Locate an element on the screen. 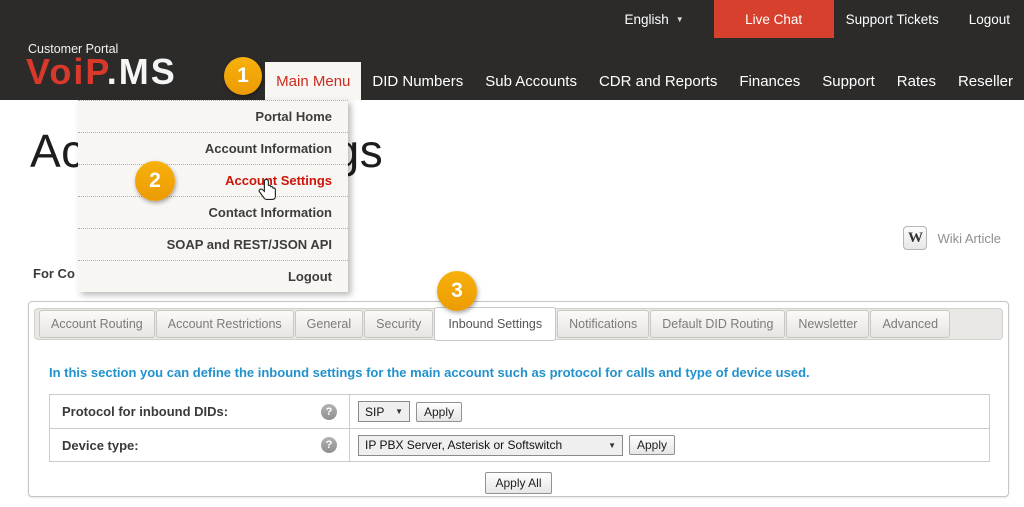 The image size is (1024, 507). nav-item-sub-accounts: Sub Accounts is located at coordinates (531, 81).